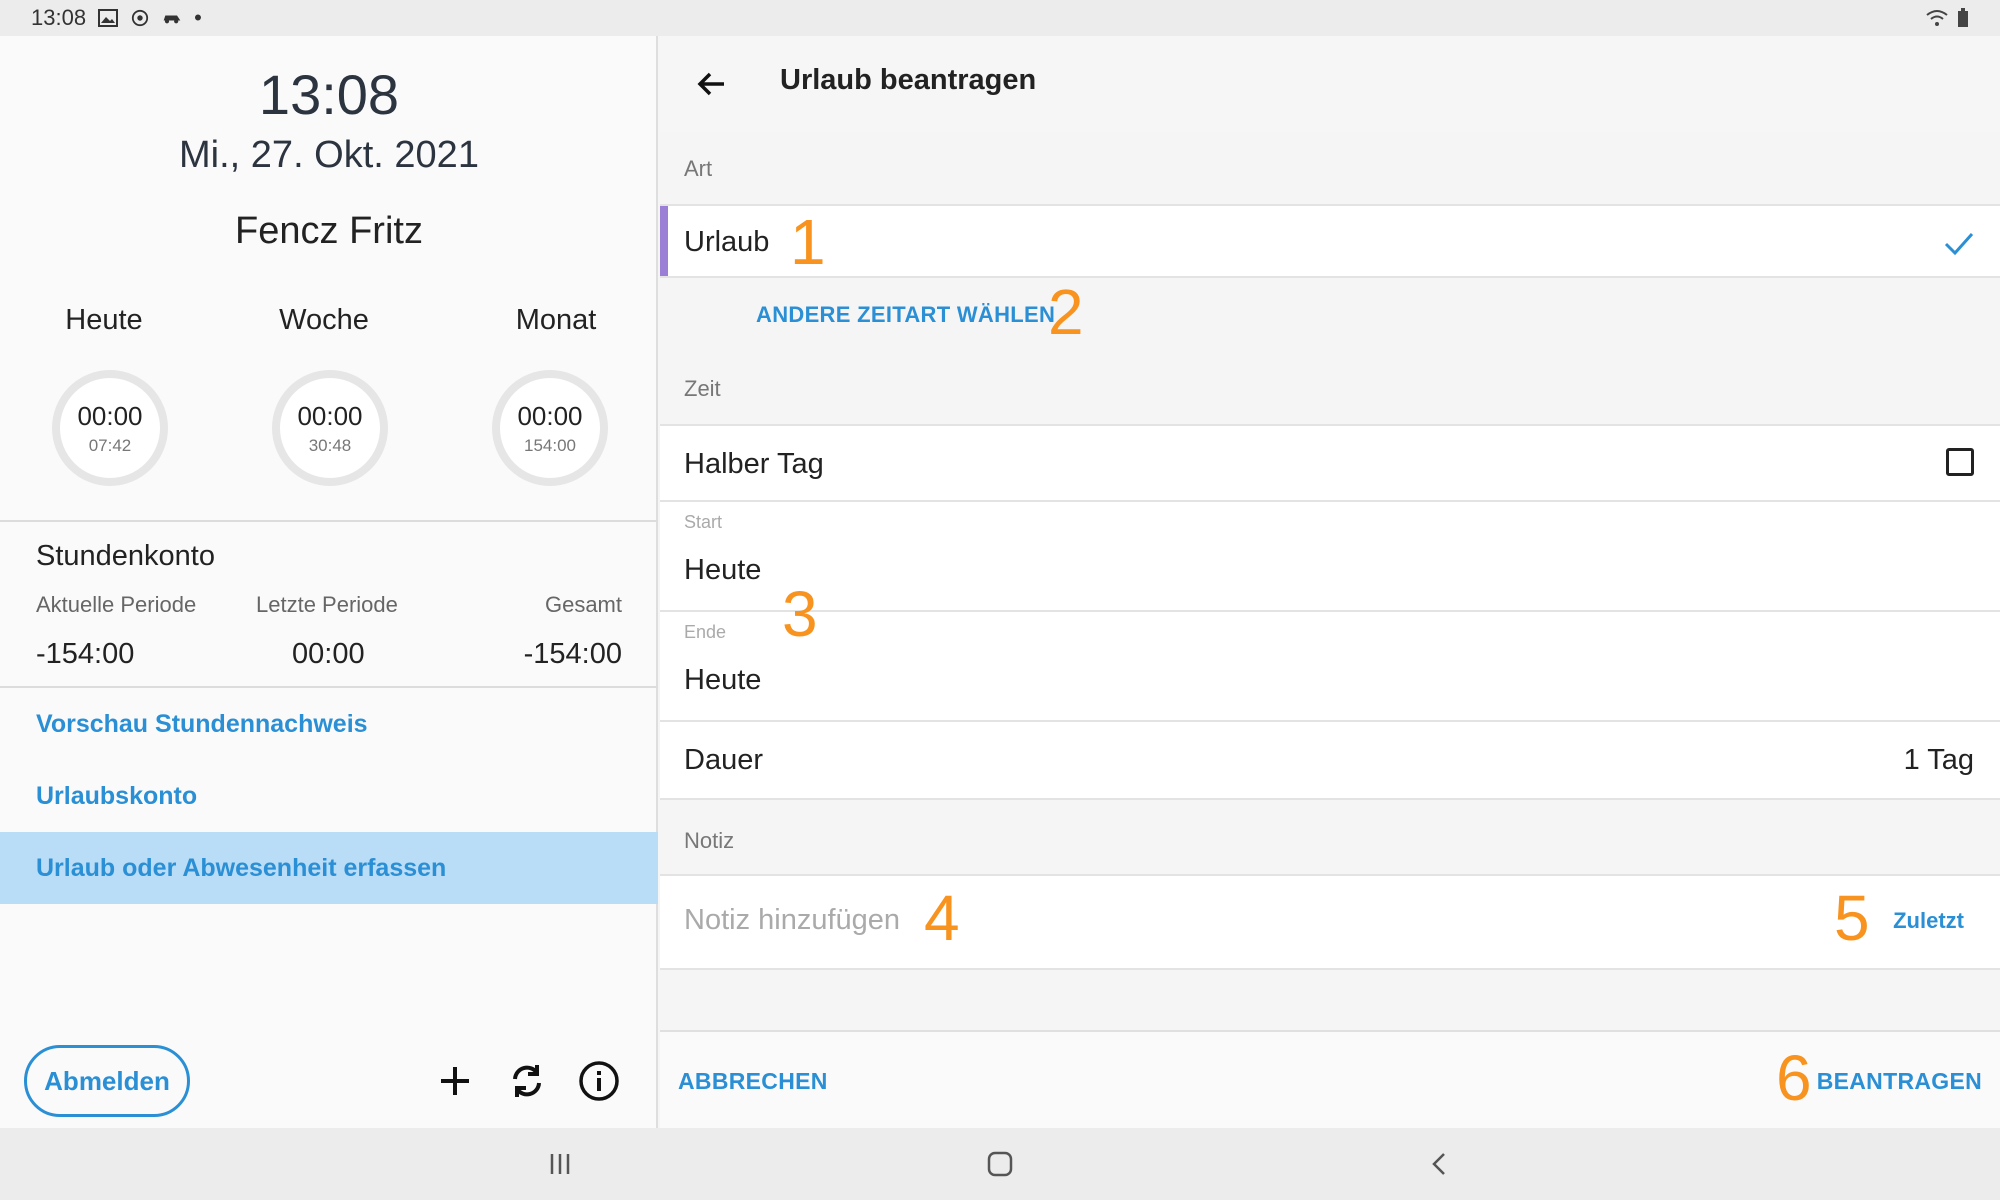 This screenshot has width=2000, height=1200. I want to click on info-icon, so click(599, 1081).